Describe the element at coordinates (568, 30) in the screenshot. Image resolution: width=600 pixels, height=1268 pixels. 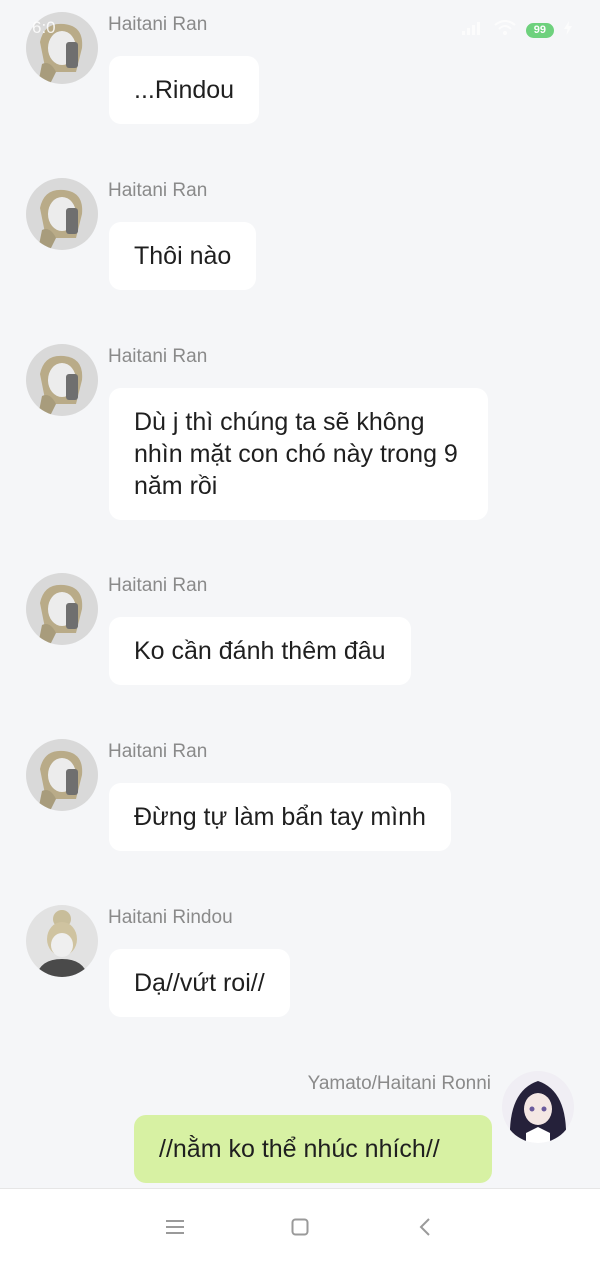
I see `charging-icon` at that location.